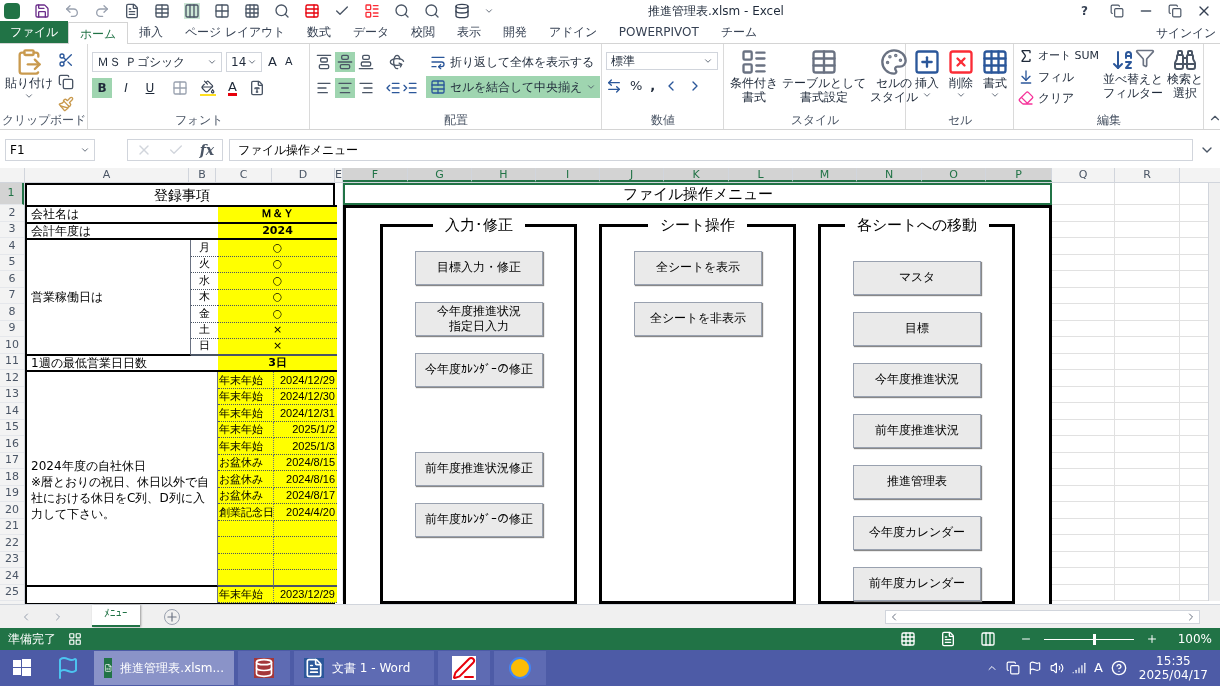 The height and width of the screenshot is (686, 1220). Describe the element at coordinates (208, 88) in the screenshot. I see `fill-color-icon` at that location.